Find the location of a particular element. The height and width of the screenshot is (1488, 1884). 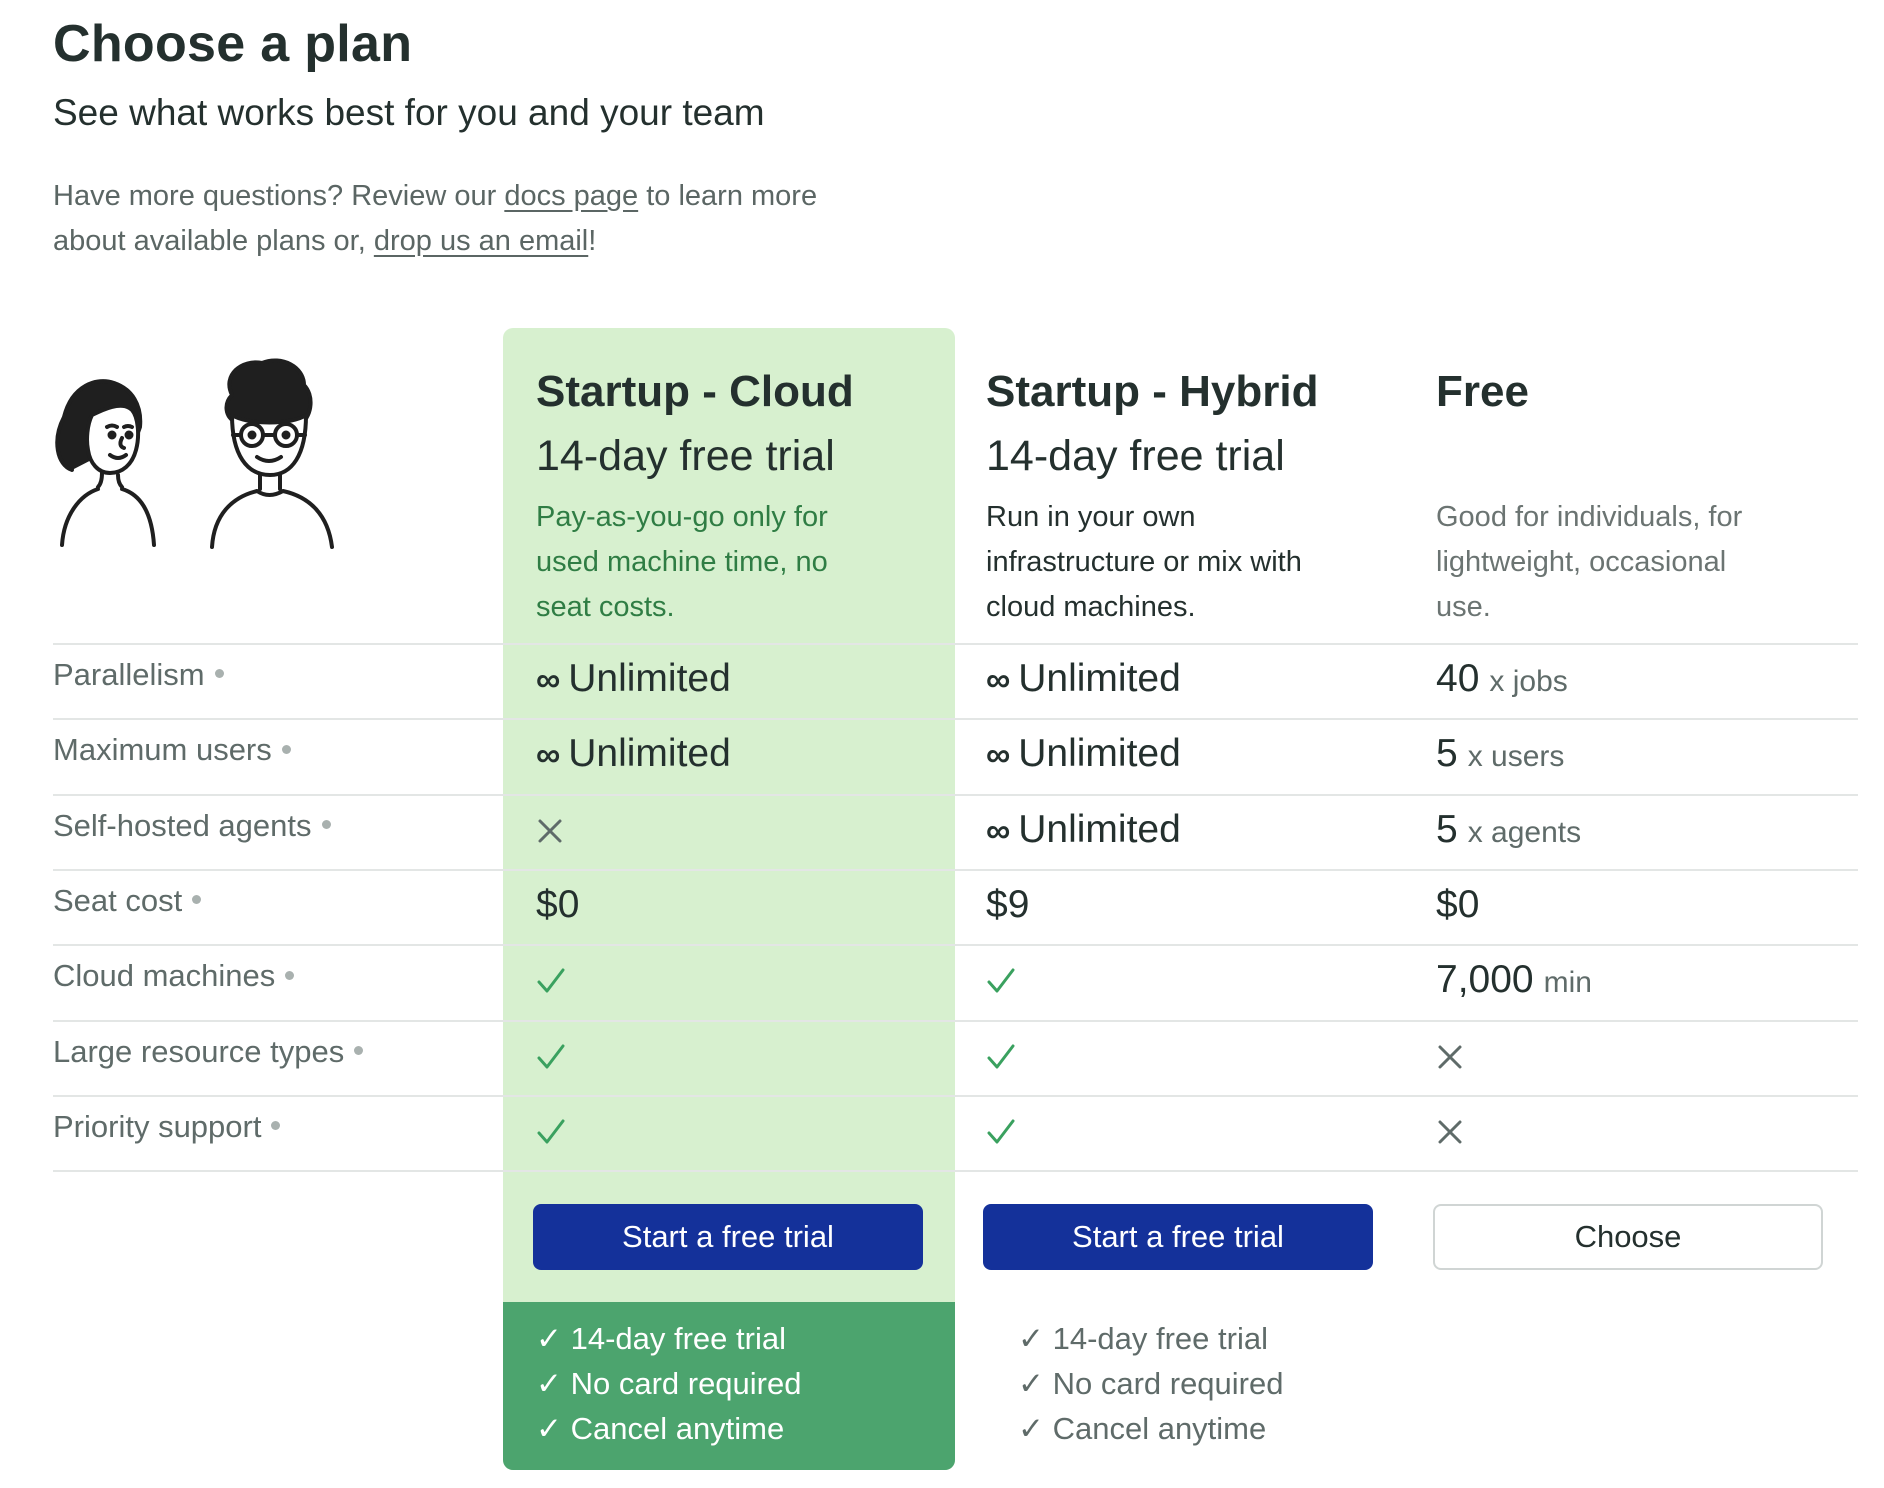

feature-label-text: Large resource types is located at coordinates (199, 1051).